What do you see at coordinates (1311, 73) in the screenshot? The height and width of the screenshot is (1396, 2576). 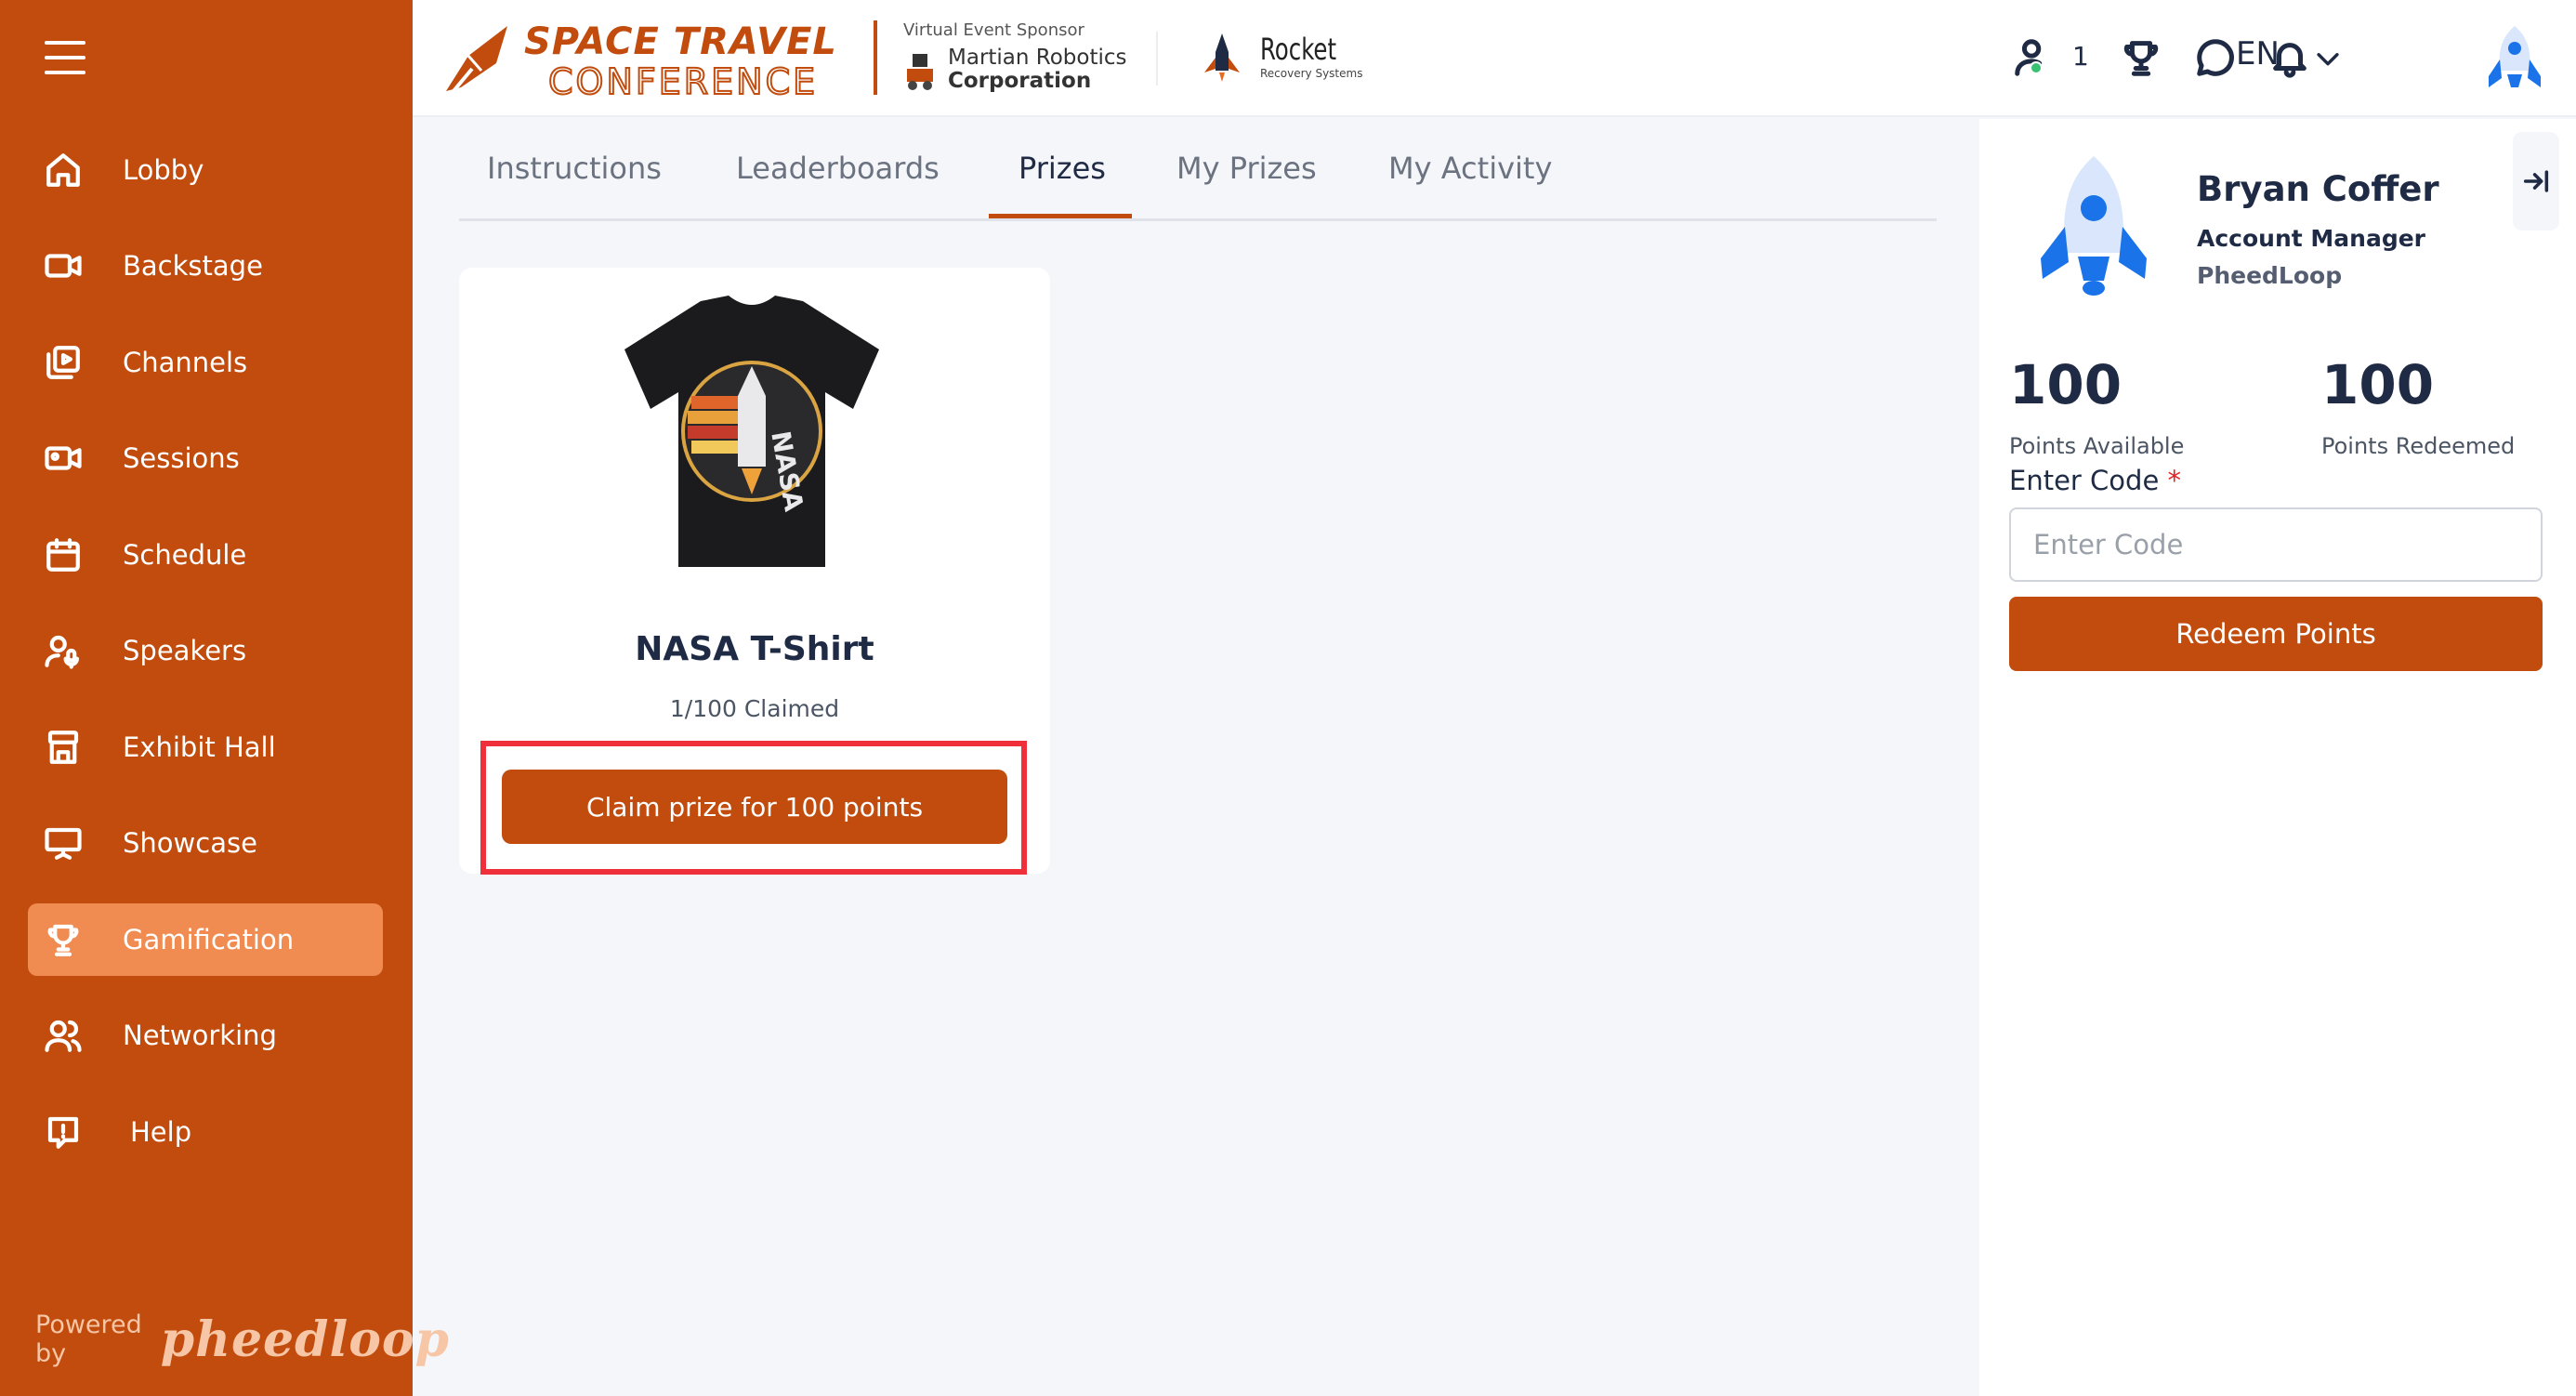 I see `rocket-logo-subtitle: Recovery Systems` at bounding box center [1311, 73].